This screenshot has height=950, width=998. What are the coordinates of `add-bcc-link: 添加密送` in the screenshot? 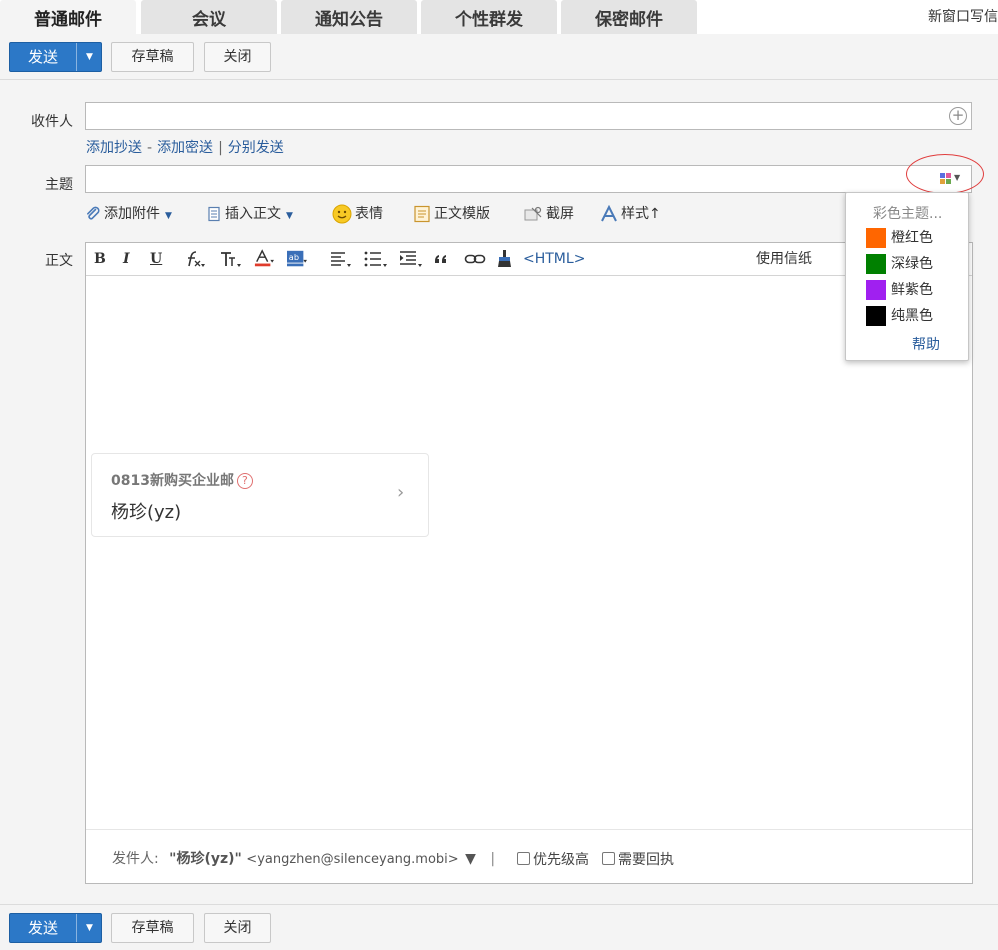 It's located at (185, 148).